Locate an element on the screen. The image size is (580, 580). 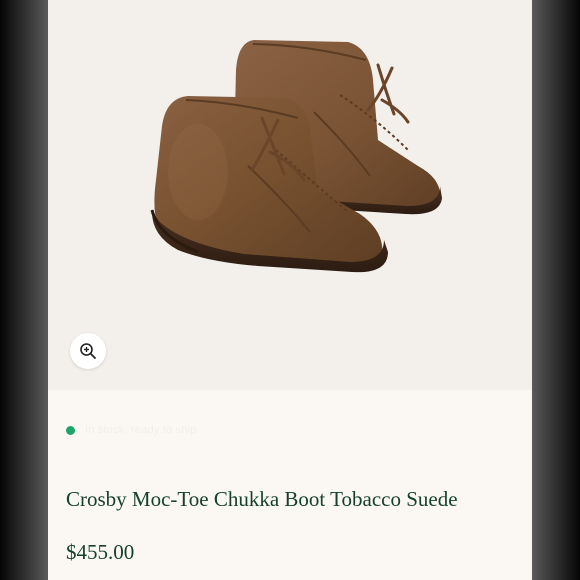
right-blur-edge is located at coordinates (556, 290).